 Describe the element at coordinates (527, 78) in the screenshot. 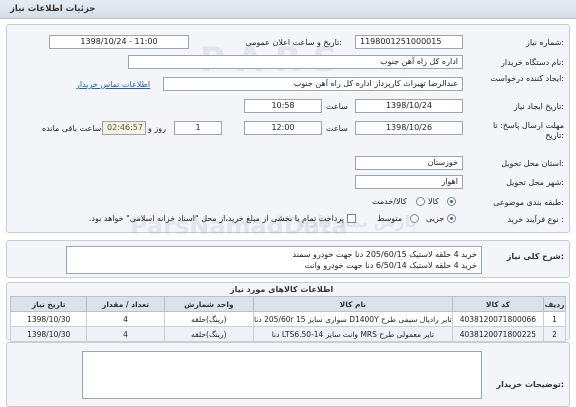

I see `requester-label: ایجاد کننده درخواست:` at that location.